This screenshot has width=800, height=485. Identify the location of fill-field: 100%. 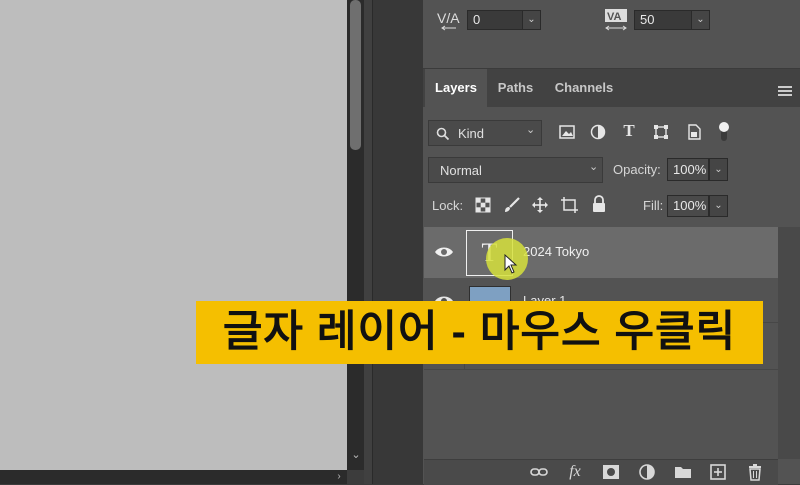
(688, 206).